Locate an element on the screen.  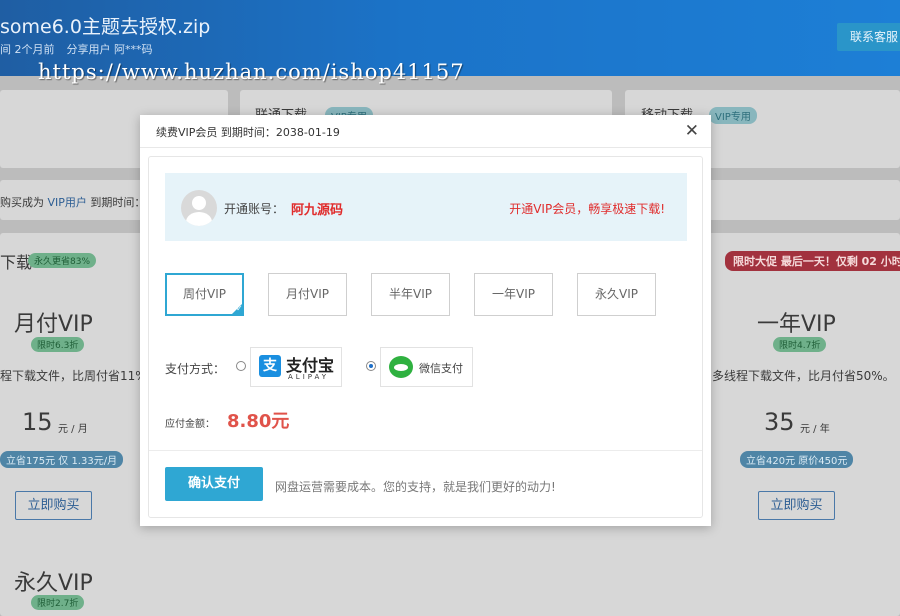
promo-banner: 限时大促 最后一天！仅剩 02 小时 is located at coordinates (812, 261).